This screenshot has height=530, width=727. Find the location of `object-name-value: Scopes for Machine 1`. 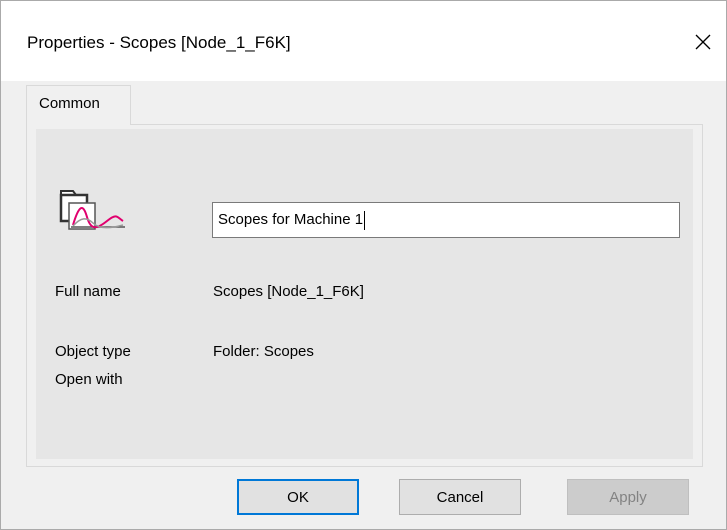

object-name-value: Scopes for Machine 1 is located at coordinates (291, 219).